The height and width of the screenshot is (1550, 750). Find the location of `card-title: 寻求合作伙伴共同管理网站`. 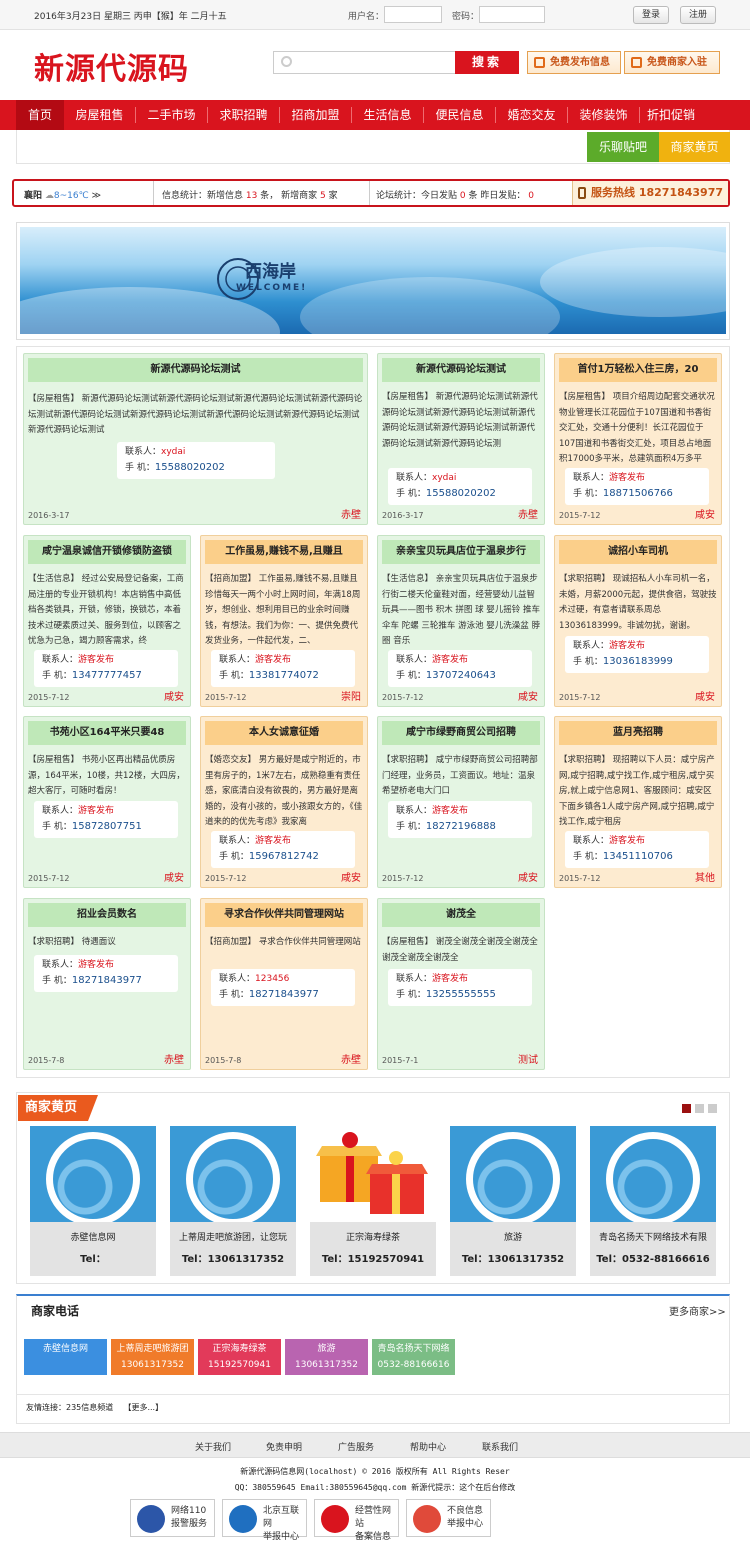

card-title: 寻求合作伙伴共同管理网站 is located at coordinates (284, 915).